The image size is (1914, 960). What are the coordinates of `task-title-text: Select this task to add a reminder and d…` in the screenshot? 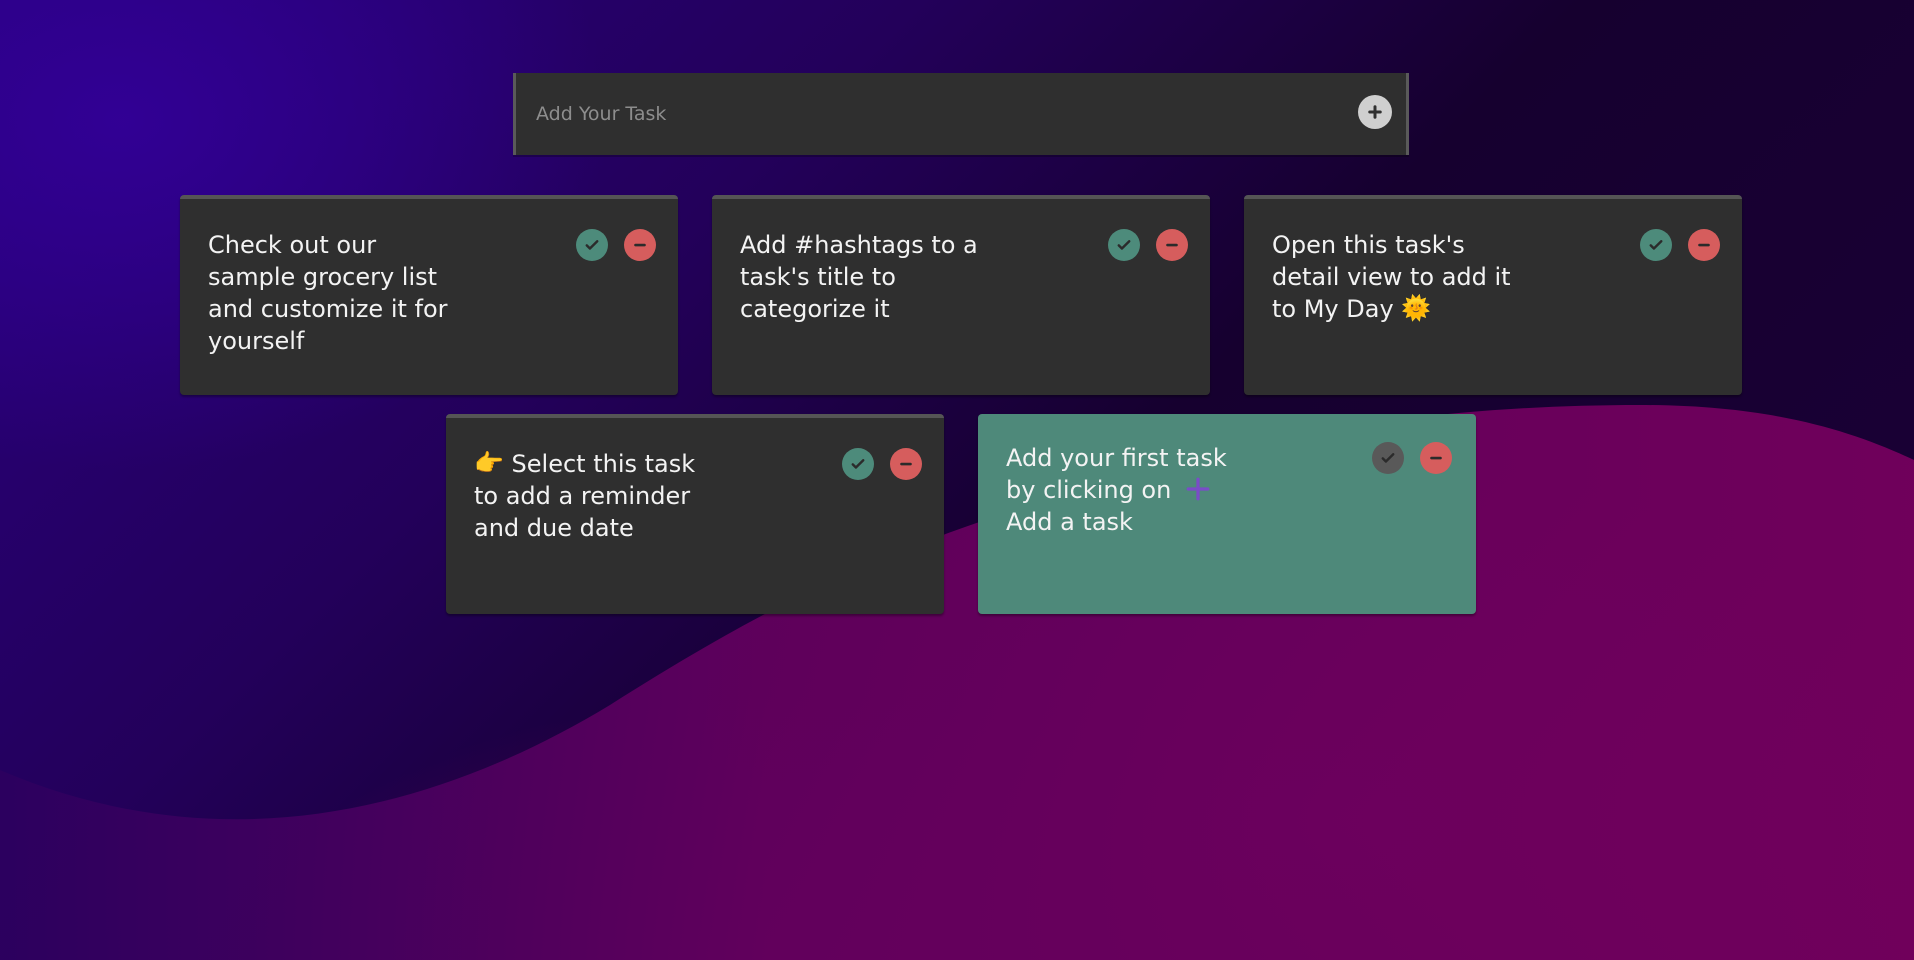 It's located at (585, 496).